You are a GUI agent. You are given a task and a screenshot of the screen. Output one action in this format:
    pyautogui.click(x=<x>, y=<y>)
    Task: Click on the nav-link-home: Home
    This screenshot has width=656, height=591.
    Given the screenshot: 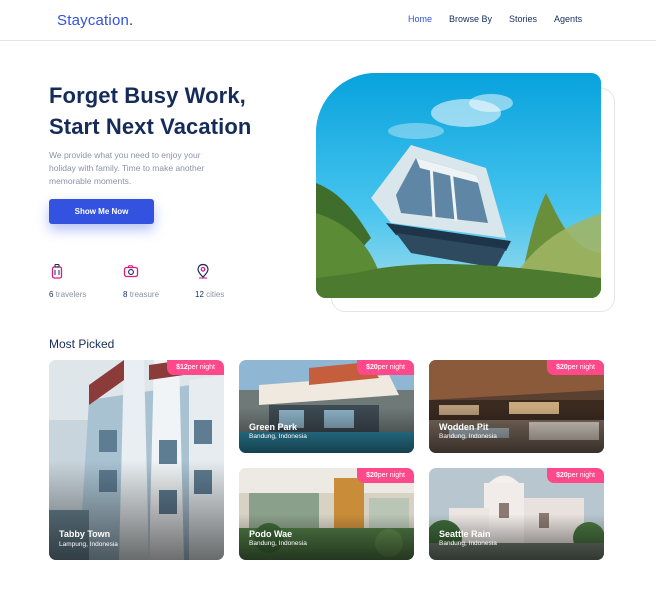 What is the action you would take?
    pyautogui.click(x=420, y=19)
    